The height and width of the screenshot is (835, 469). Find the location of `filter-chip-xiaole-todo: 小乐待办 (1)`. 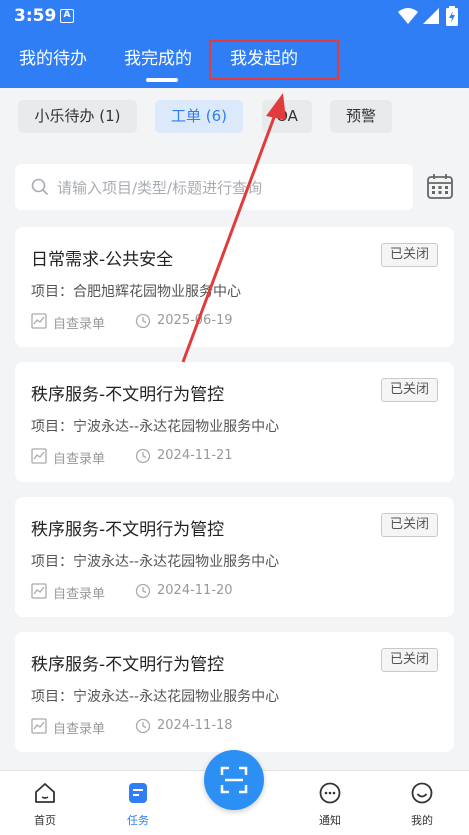

filter-chip-xiaole-todo: 小乐待办 (1) is located at coordinates (77, 116).